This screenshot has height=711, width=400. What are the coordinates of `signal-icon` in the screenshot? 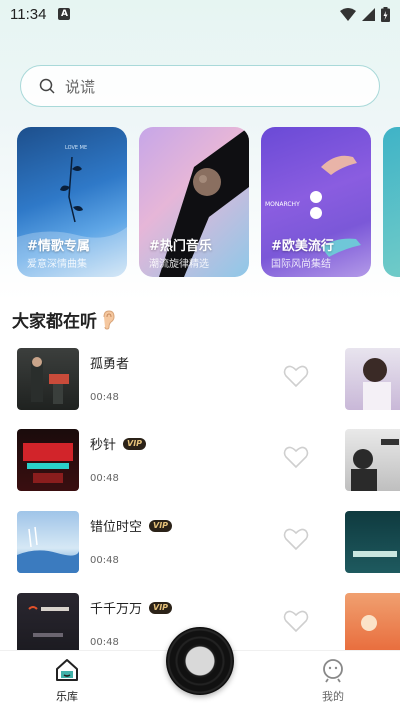 It's located at (368, 14).